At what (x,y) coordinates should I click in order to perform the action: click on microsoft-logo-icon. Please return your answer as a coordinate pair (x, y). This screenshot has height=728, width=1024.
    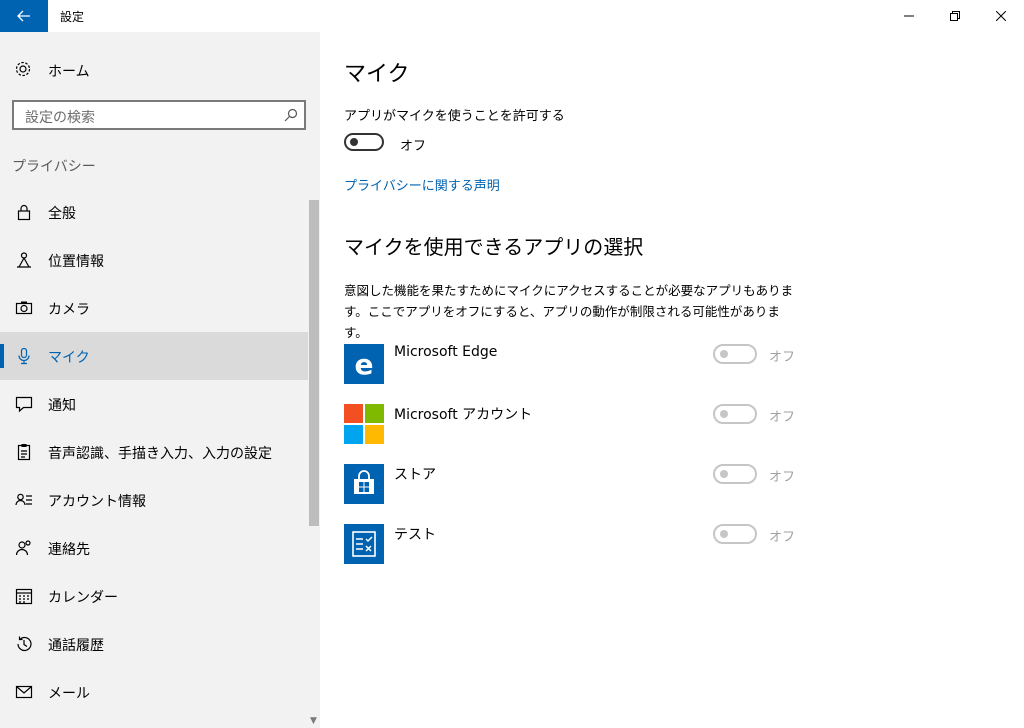
    Looking at the image, I should click on (364, 424).